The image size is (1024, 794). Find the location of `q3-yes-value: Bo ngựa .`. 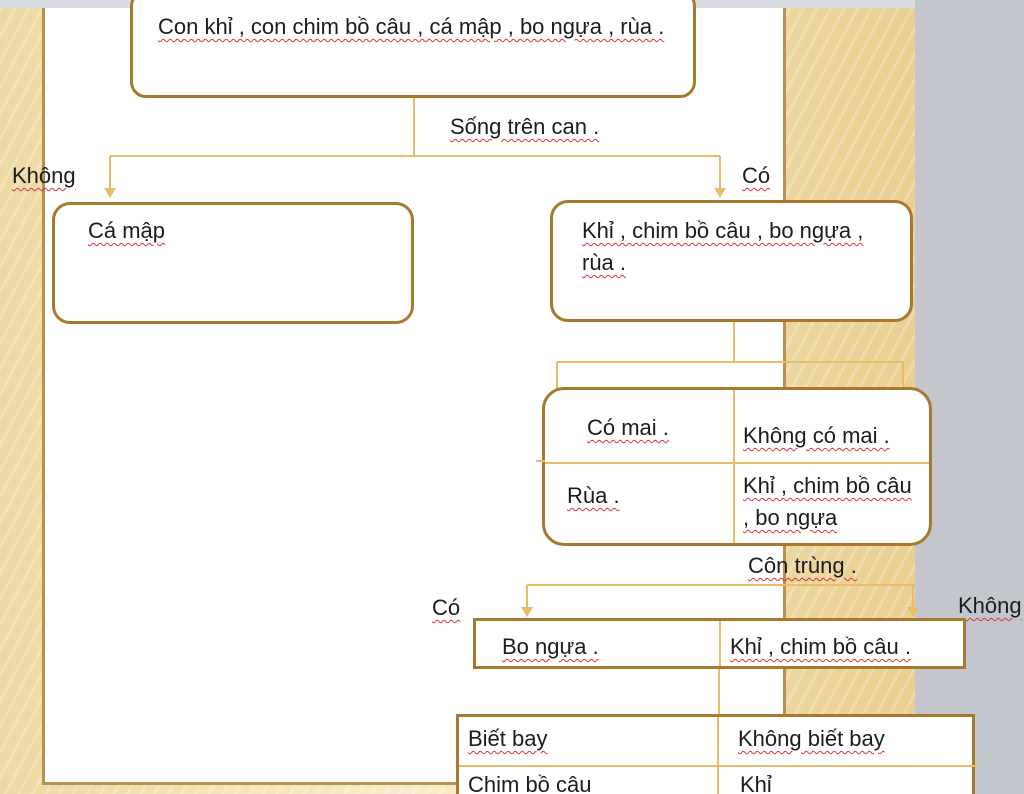

q3-yes-value: Bo ngựa . is located at coordinates (550, 646).